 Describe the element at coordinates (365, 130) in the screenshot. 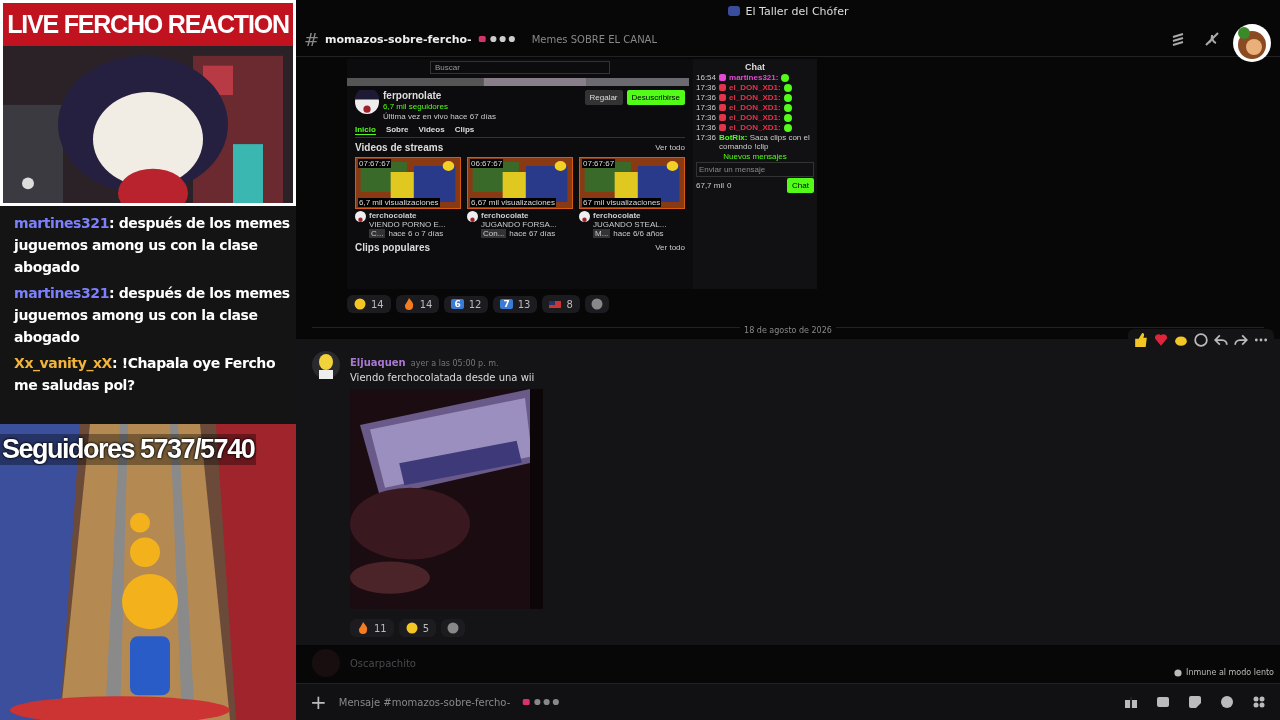

I see `profile-tab: Inicio` at that location.